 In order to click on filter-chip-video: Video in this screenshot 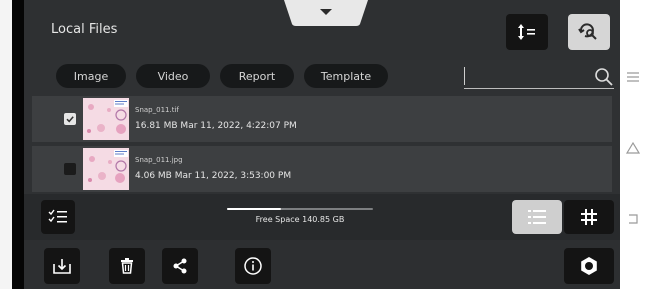, I will do `click(173, 76)`.